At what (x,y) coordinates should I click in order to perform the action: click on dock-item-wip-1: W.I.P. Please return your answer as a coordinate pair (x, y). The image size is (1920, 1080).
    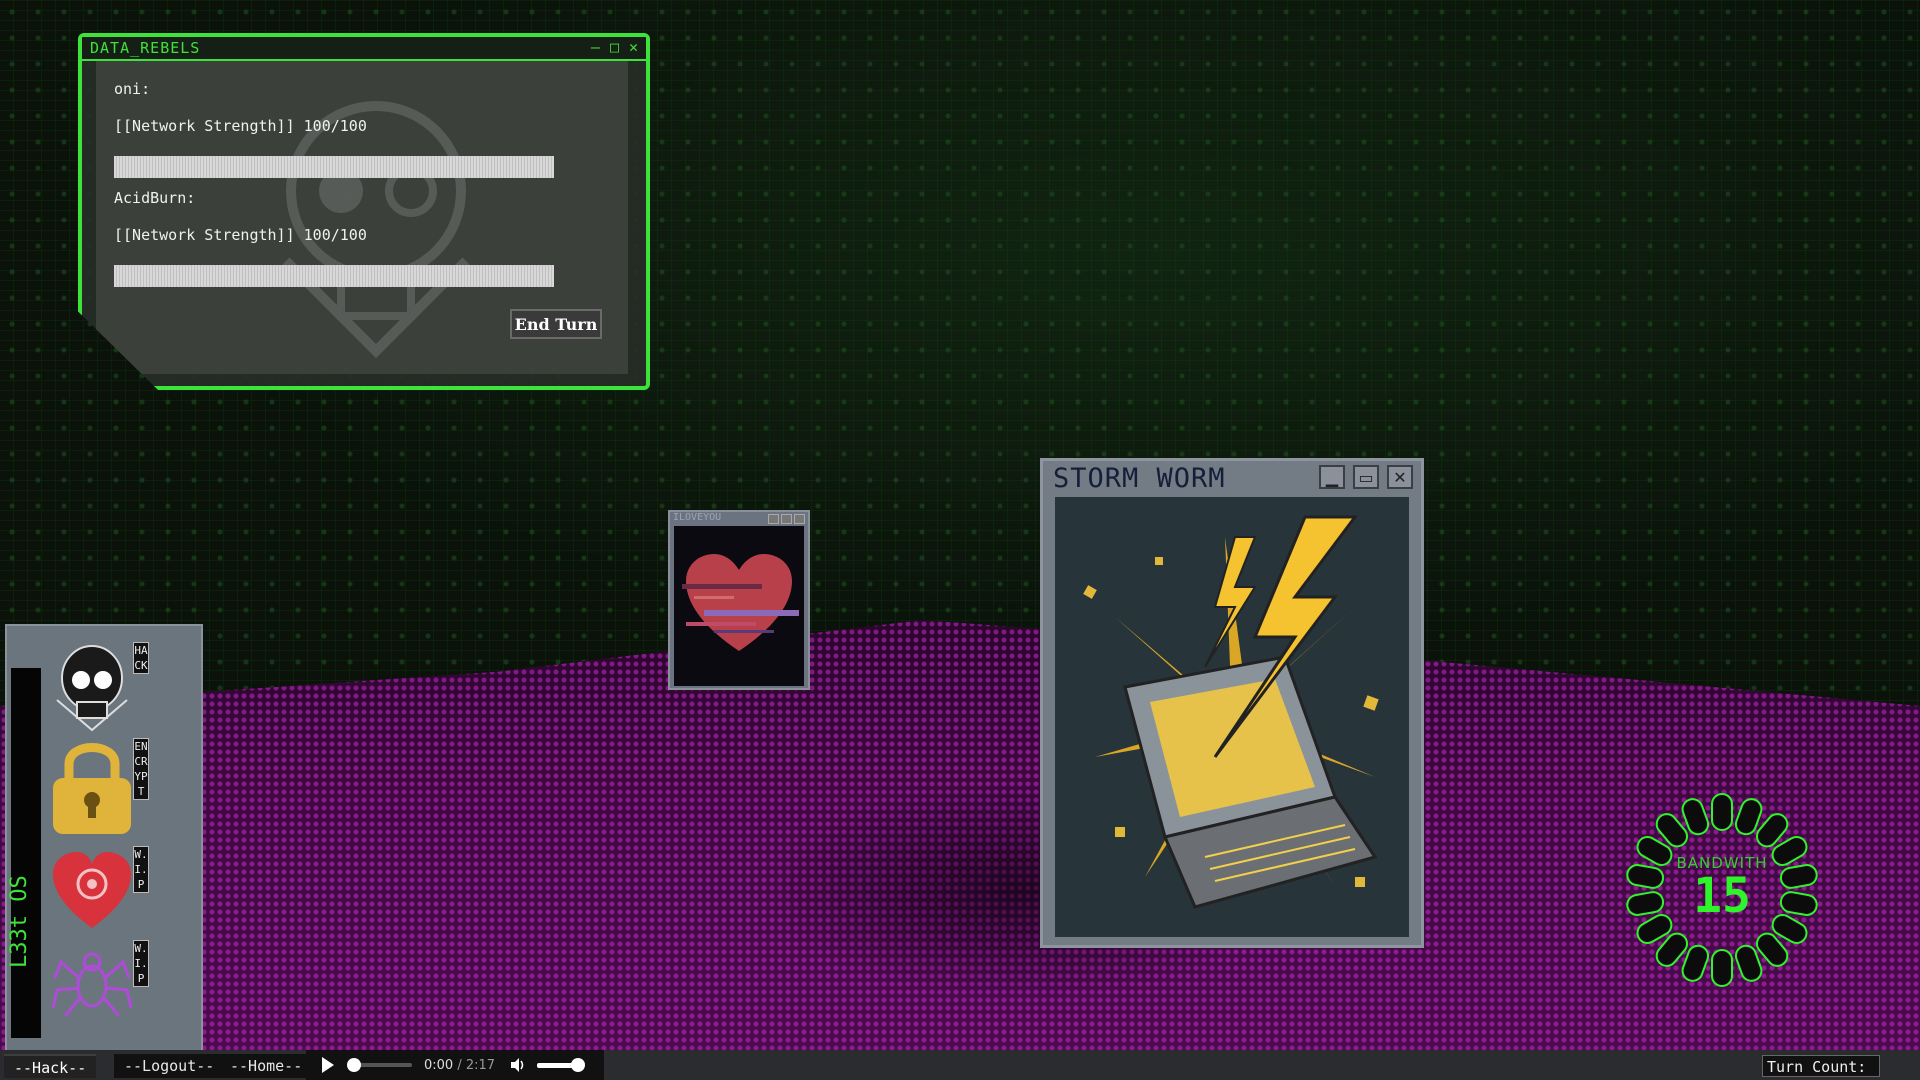
    Looking at the image, I should click on (120, 890).